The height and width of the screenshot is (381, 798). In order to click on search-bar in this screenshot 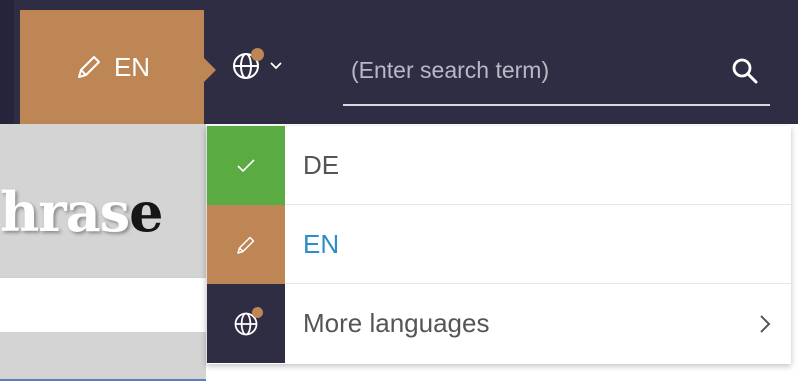, I will do `click(556, 73)`.